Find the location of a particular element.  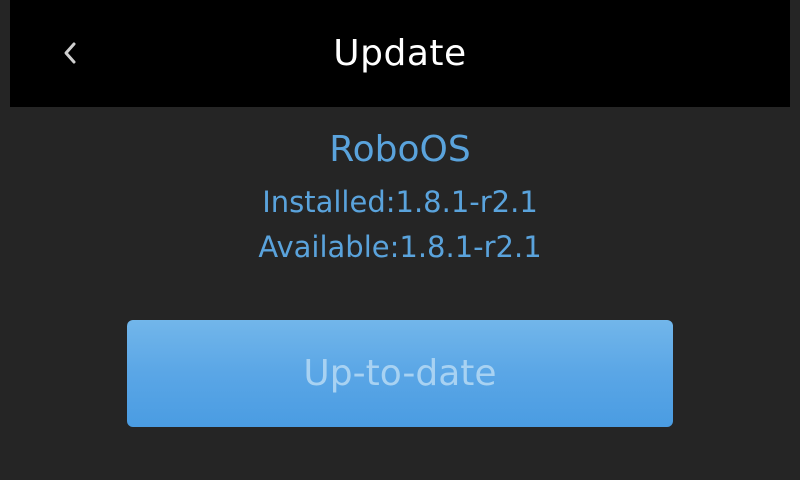

software-name: RoboOS is located at coordinates (400, 149).